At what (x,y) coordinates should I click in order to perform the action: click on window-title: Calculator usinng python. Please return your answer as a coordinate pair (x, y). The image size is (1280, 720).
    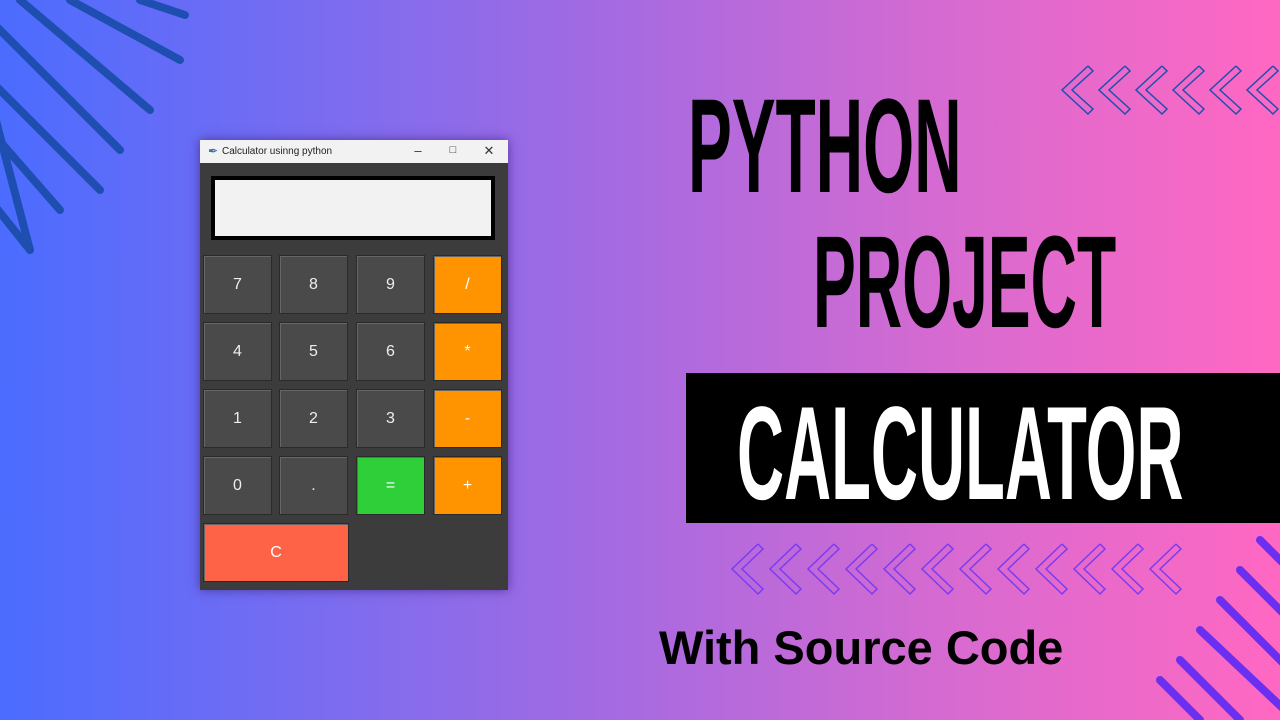
    Looking at the image, I should click on (277, 151).